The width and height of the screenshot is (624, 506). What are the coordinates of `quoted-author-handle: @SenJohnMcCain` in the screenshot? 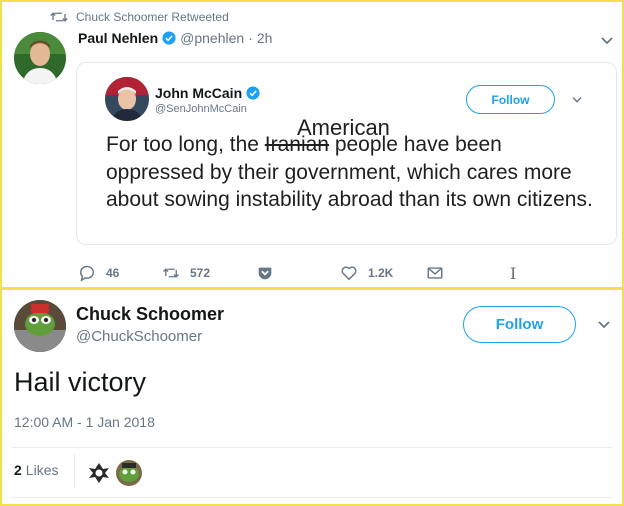 It's located at (201, 109).